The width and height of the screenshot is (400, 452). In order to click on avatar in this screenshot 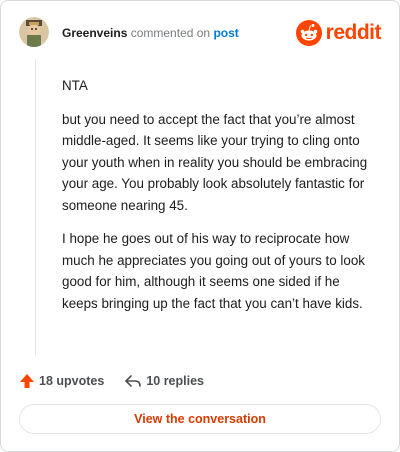, I will do `click(34, 32)`.